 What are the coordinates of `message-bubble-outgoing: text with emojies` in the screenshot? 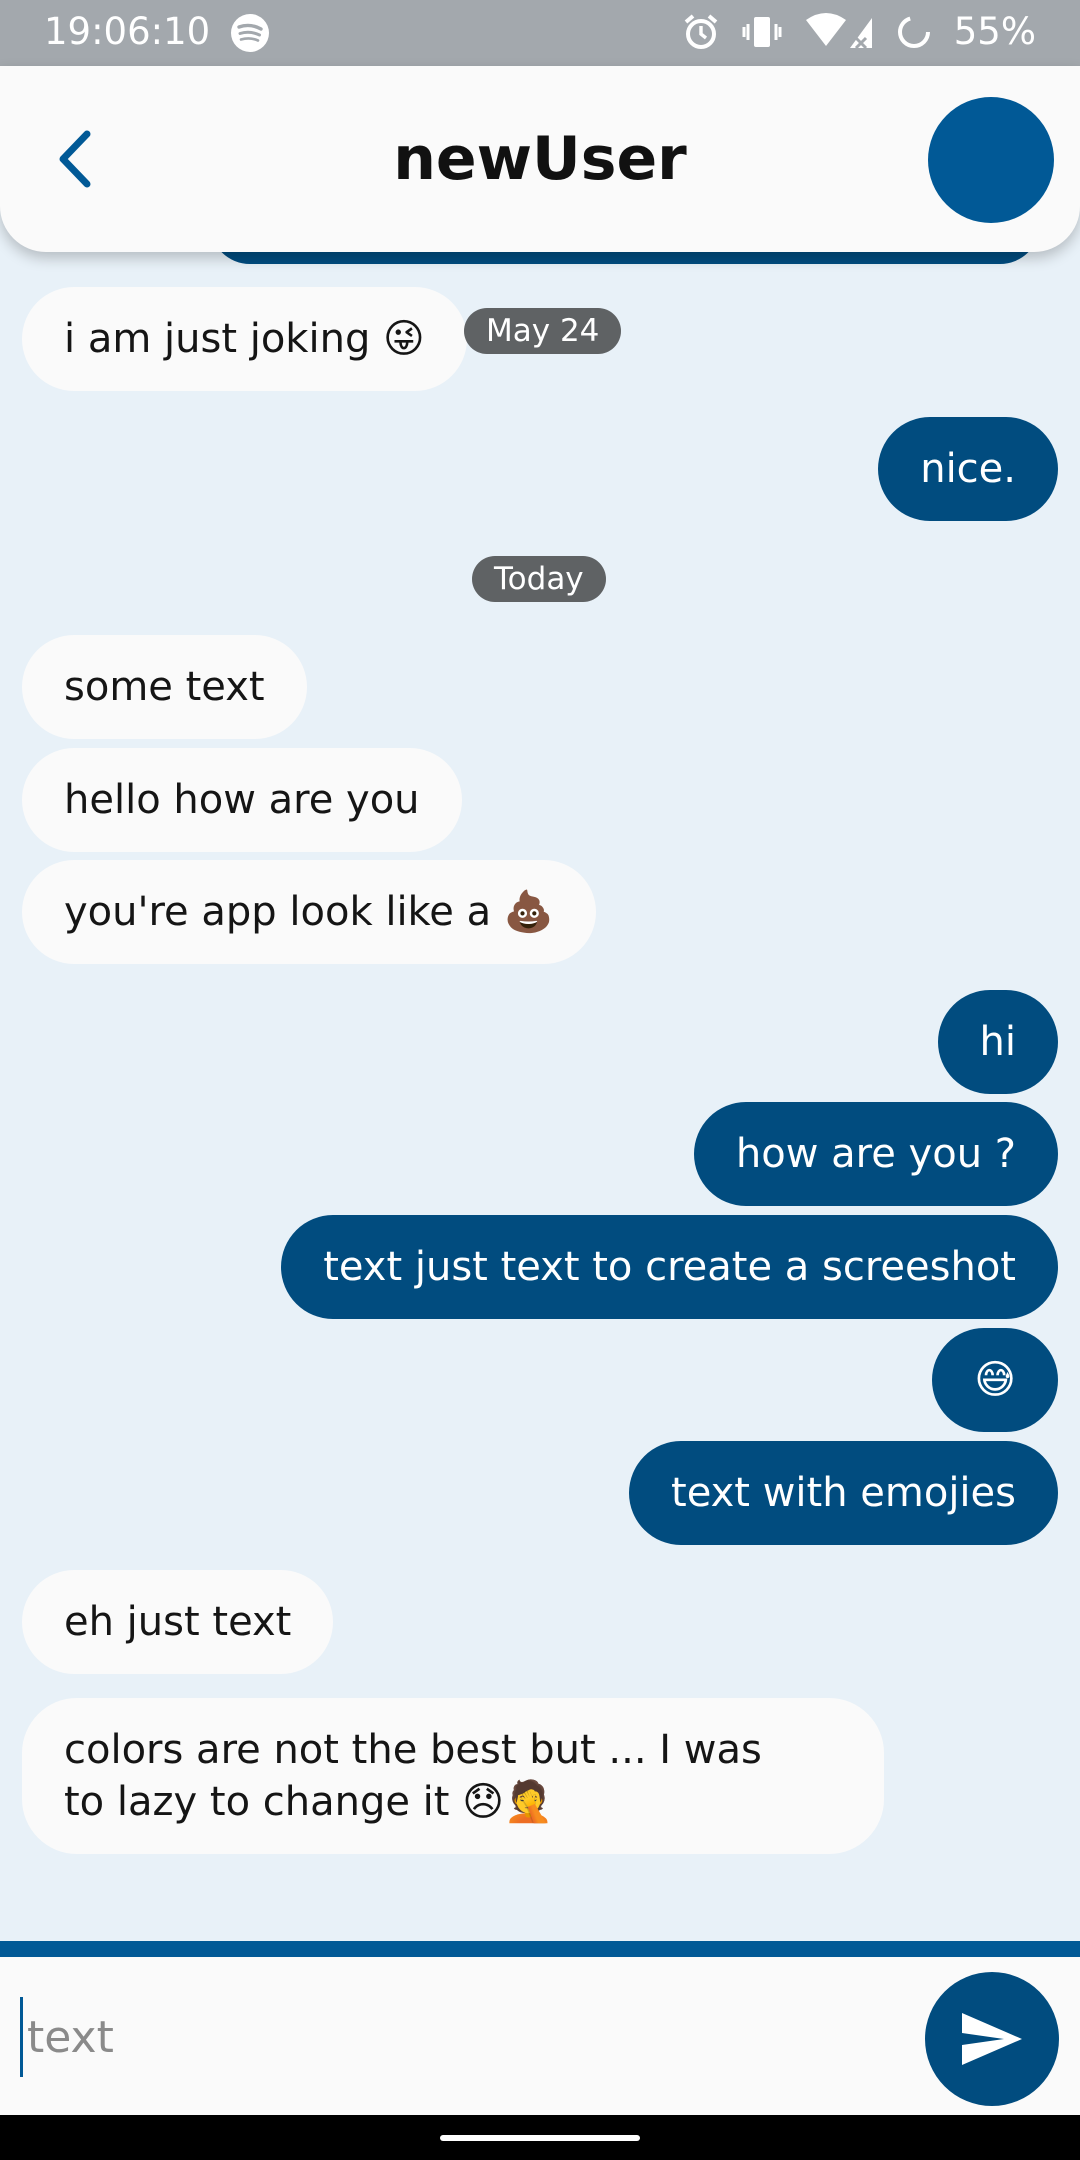 It's located at (843, 1493).